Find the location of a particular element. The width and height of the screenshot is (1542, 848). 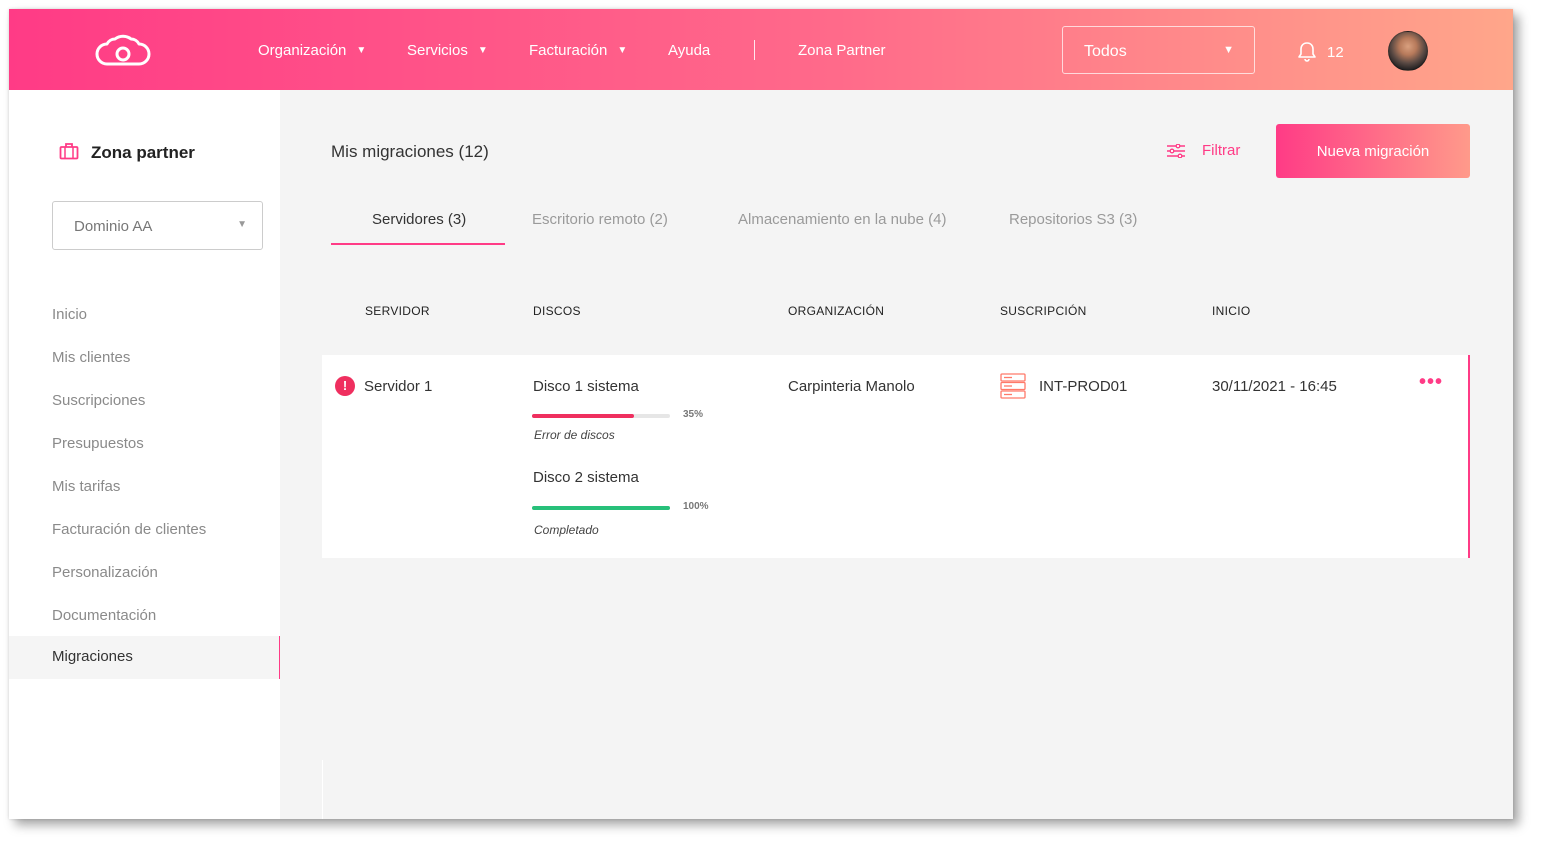

sidebar-item-personalizacion: Personalización is located at coordinates (144, 573).